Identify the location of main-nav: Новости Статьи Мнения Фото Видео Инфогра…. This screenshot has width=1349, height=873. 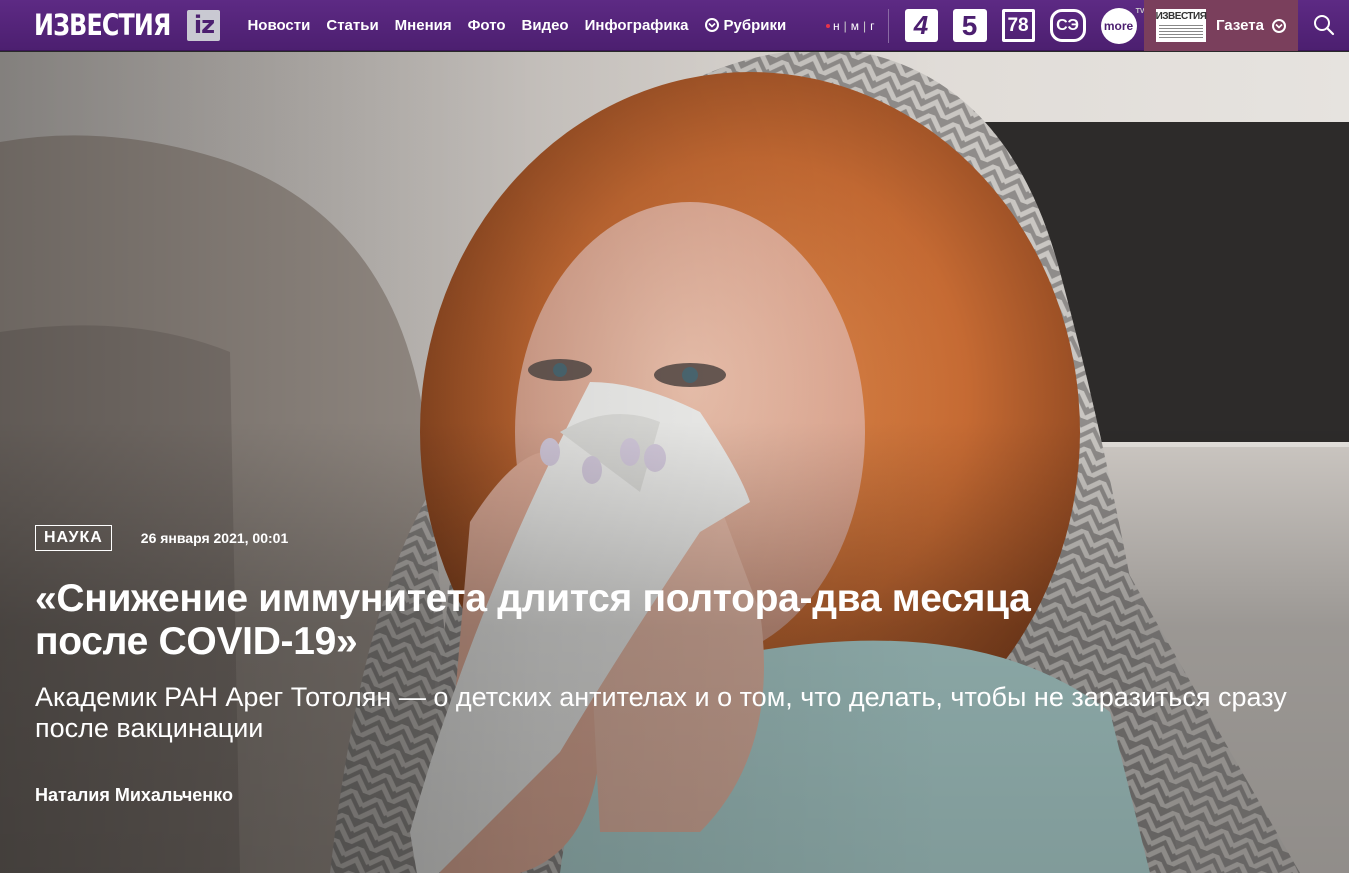
(524, 25).